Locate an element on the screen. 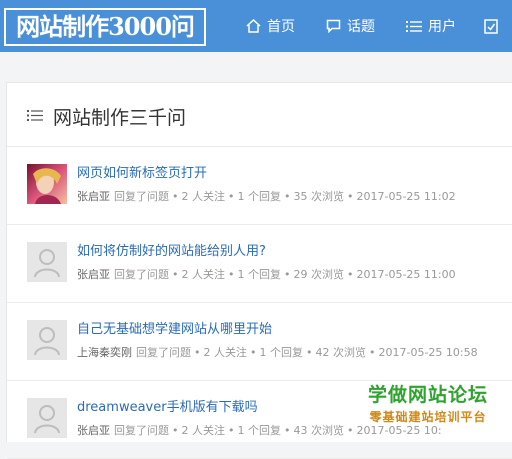 The width and height of the screenshot is (512, 459). nav-home: 首页 is located at coordinates (270, 26).